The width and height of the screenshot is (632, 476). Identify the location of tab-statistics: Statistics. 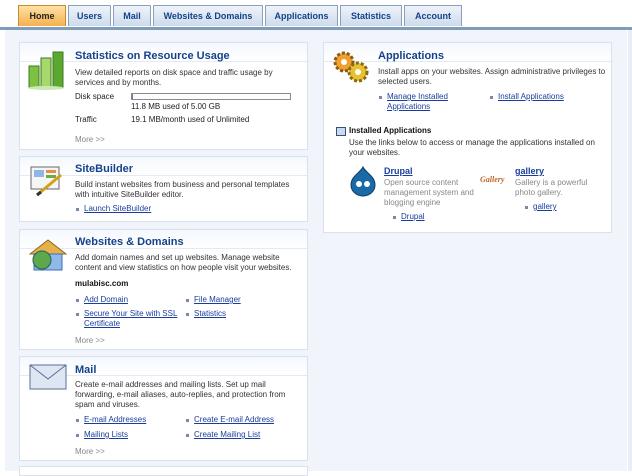
(371, 15).